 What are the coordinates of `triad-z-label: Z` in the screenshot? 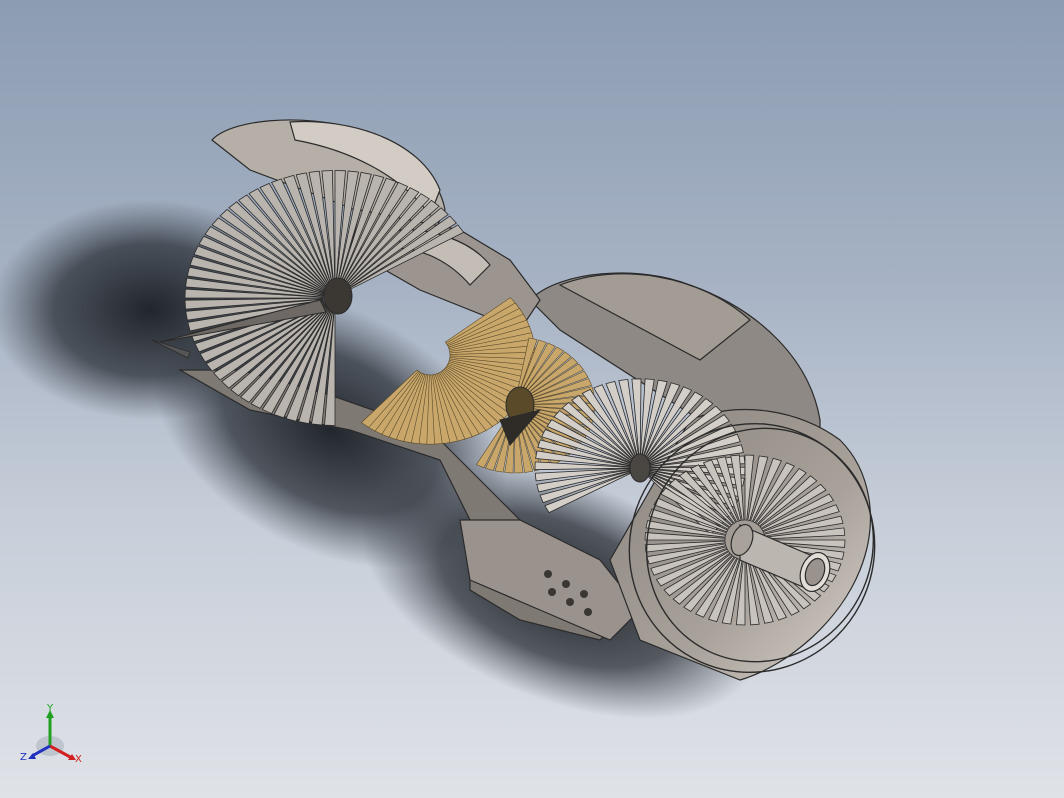 It's located at (23, 757).